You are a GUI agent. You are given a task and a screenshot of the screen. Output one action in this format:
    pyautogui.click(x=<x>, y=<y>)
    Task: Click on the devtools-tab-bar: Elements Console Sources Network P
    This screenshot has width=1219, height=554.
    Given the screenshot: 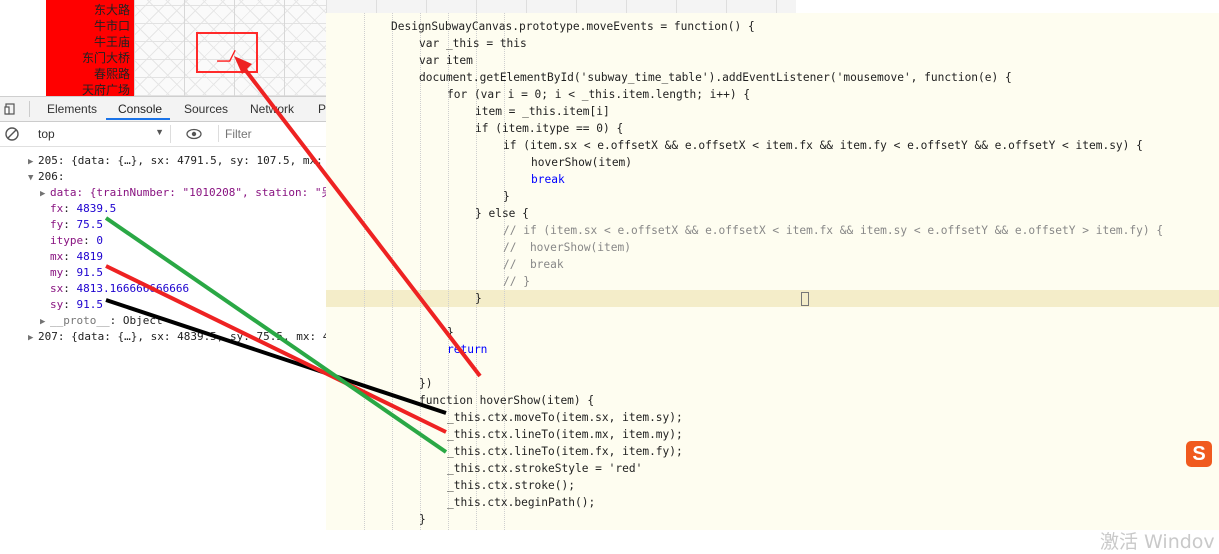 What is the action you would take?
    pyautogui.click(x=165, y=109)
    